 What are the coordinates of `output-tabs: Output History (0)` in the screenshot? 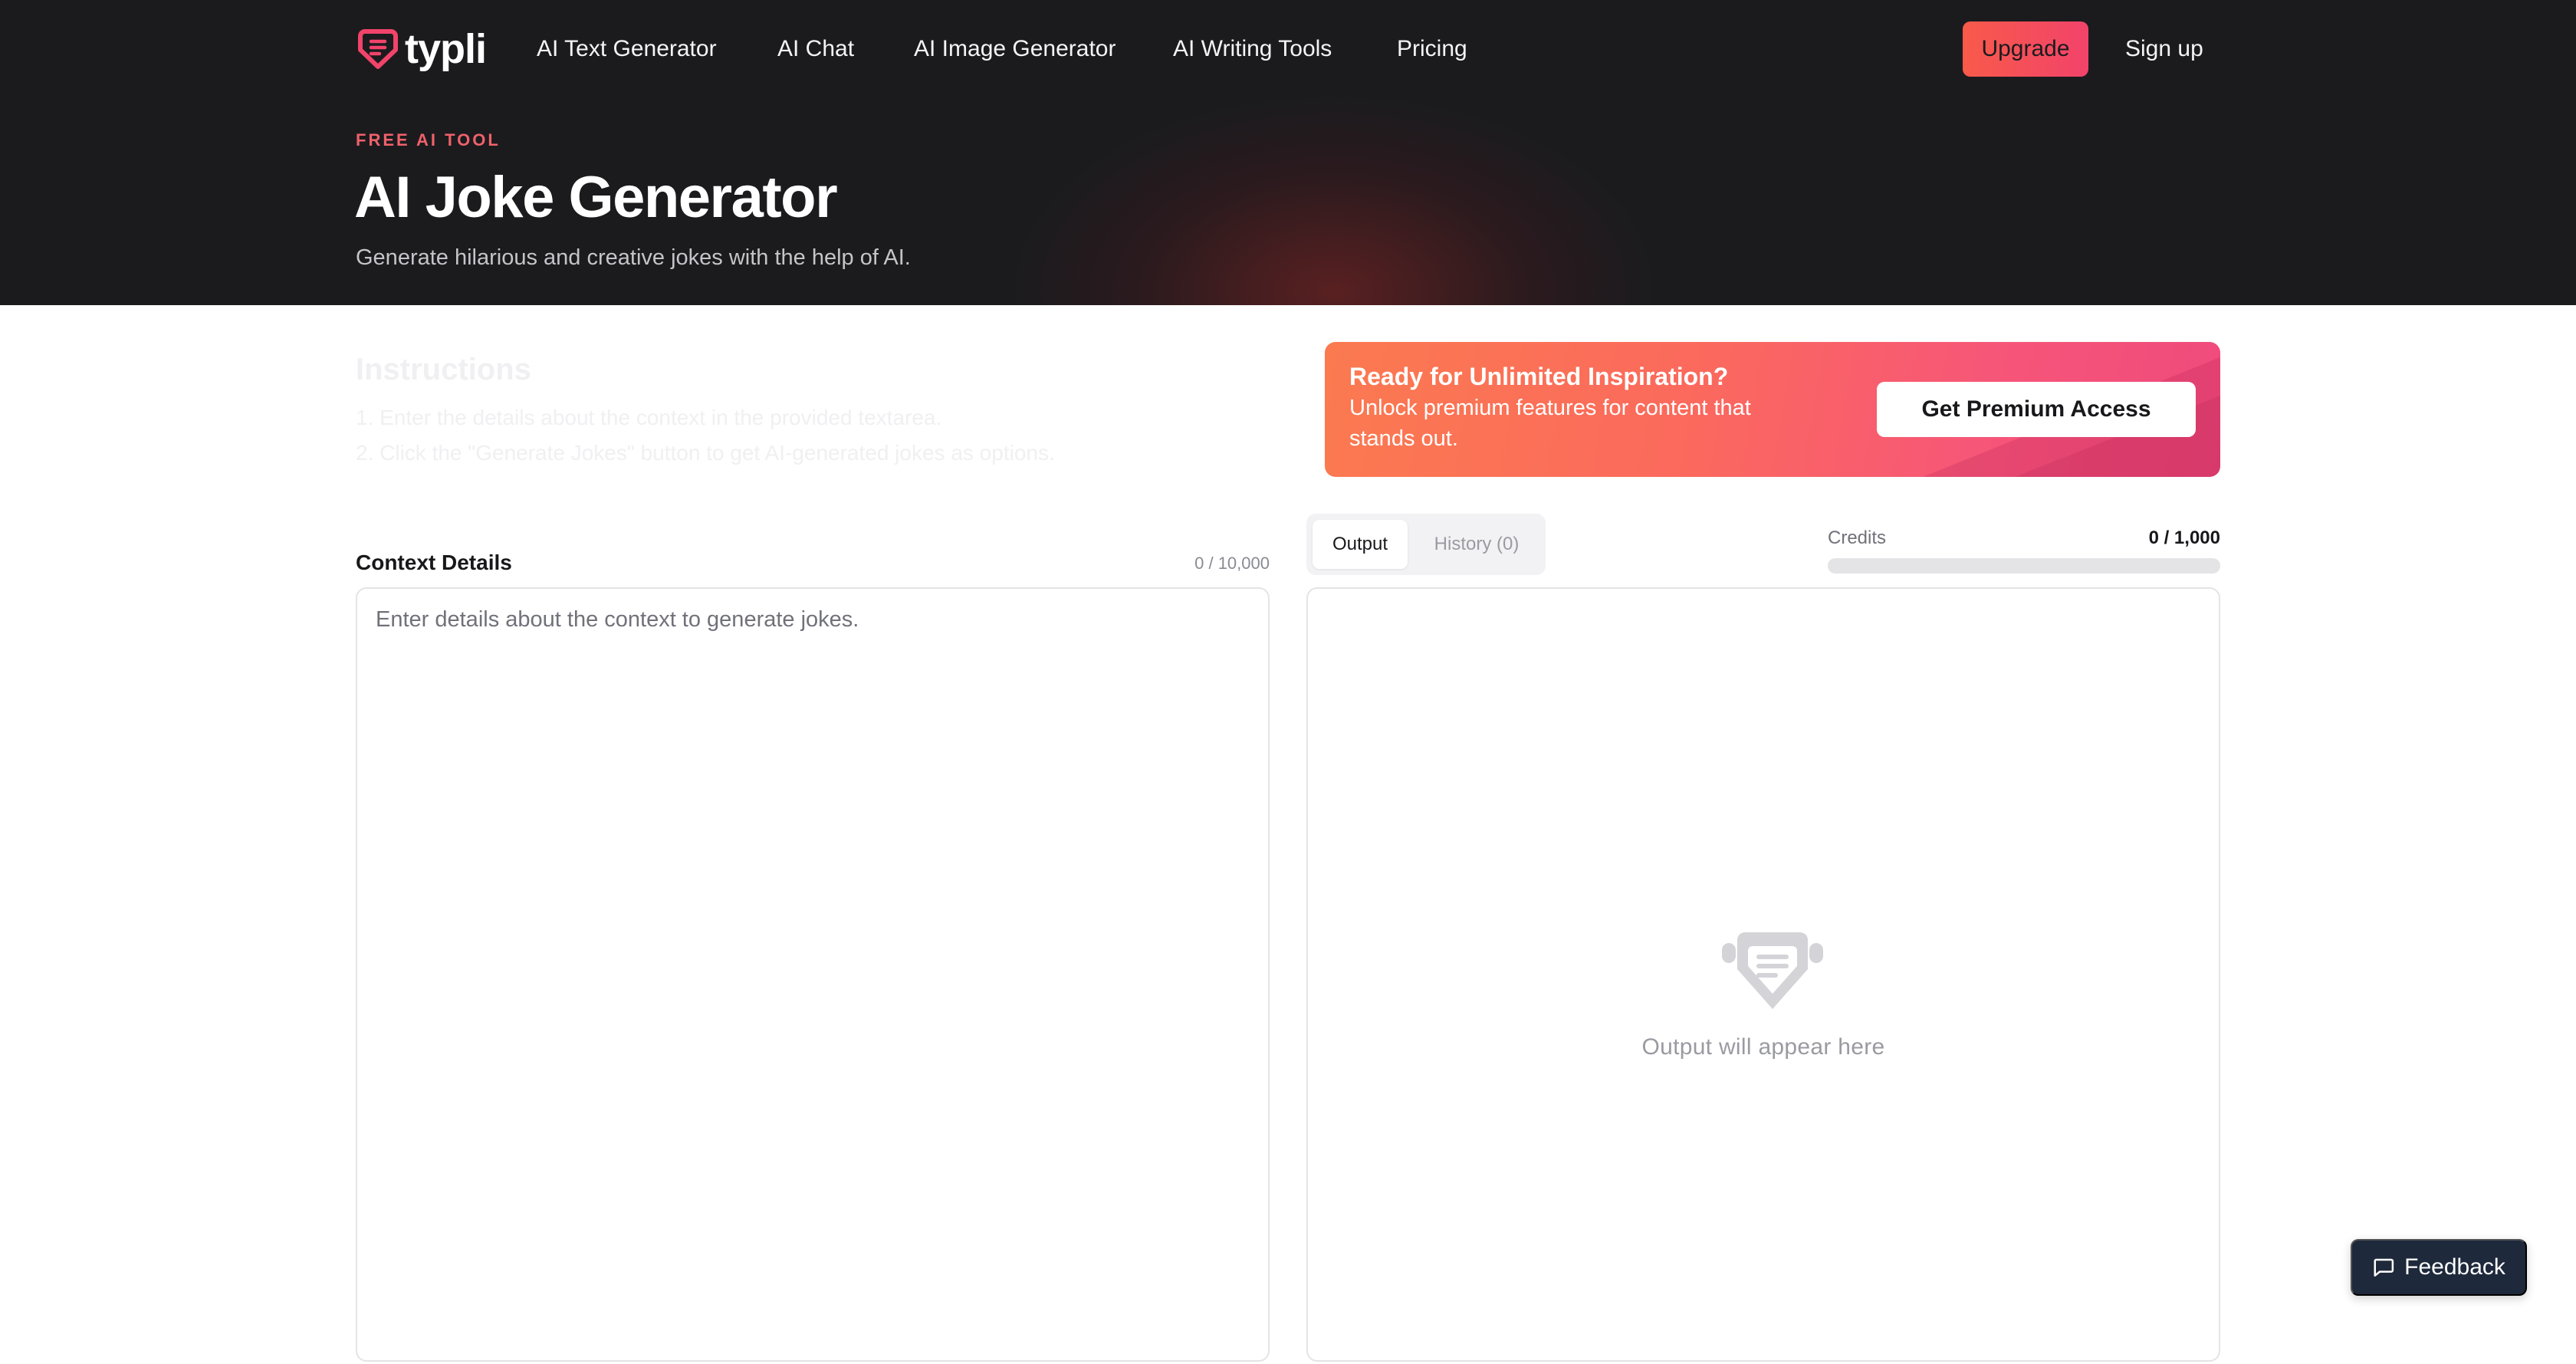 It's located at (1426, 544).